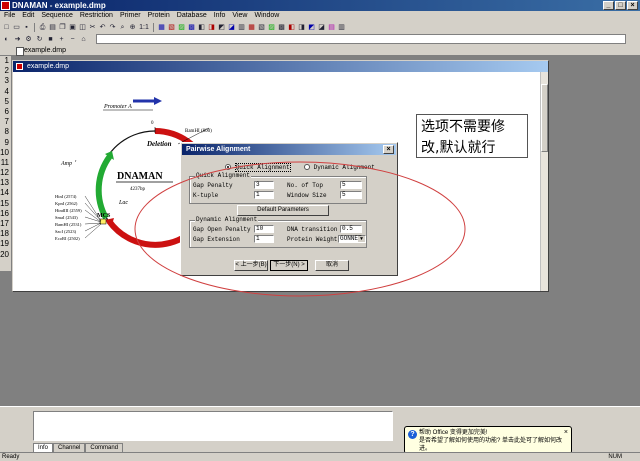 This screenshot has height=461, width=640. What do you see at coordinates (291, 27) in the screenshot?
I see `tool-n-icon: ◧` at bounding box center [291, 27].